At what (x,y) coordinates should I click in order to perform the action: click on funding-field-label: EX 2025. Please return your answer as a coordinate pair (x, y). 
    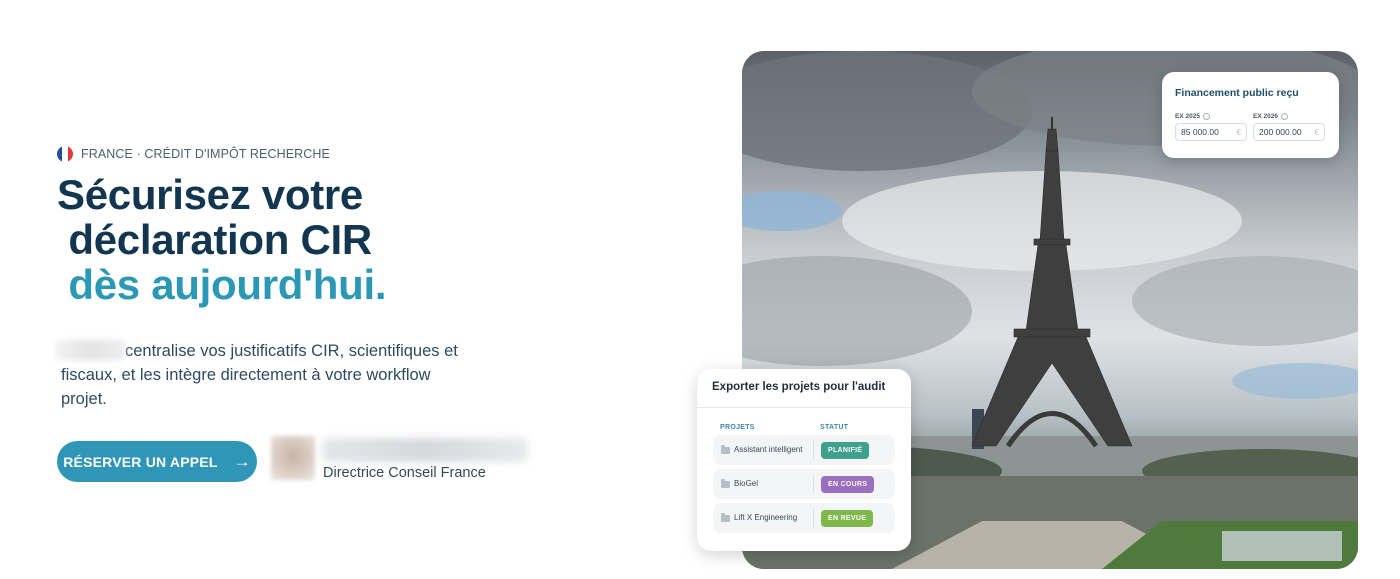
    Looking at the image, I should click on (1187, 116).